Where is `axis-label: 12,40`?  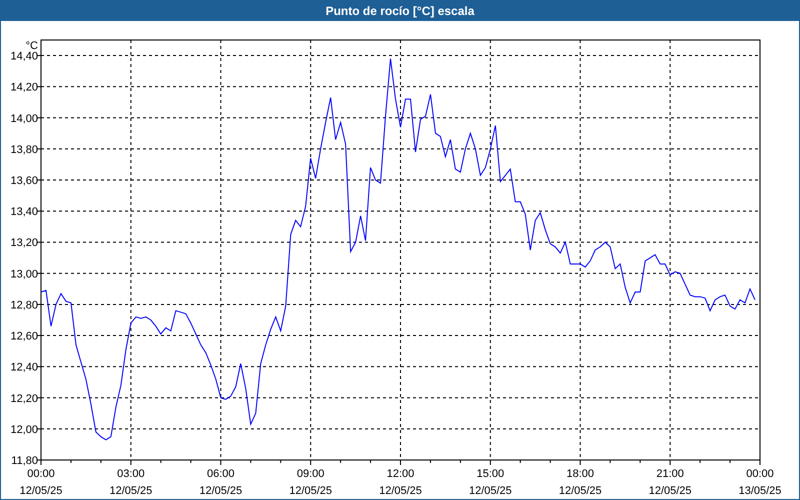
axis-label: 12,40 is located at coordinates (24, 368).